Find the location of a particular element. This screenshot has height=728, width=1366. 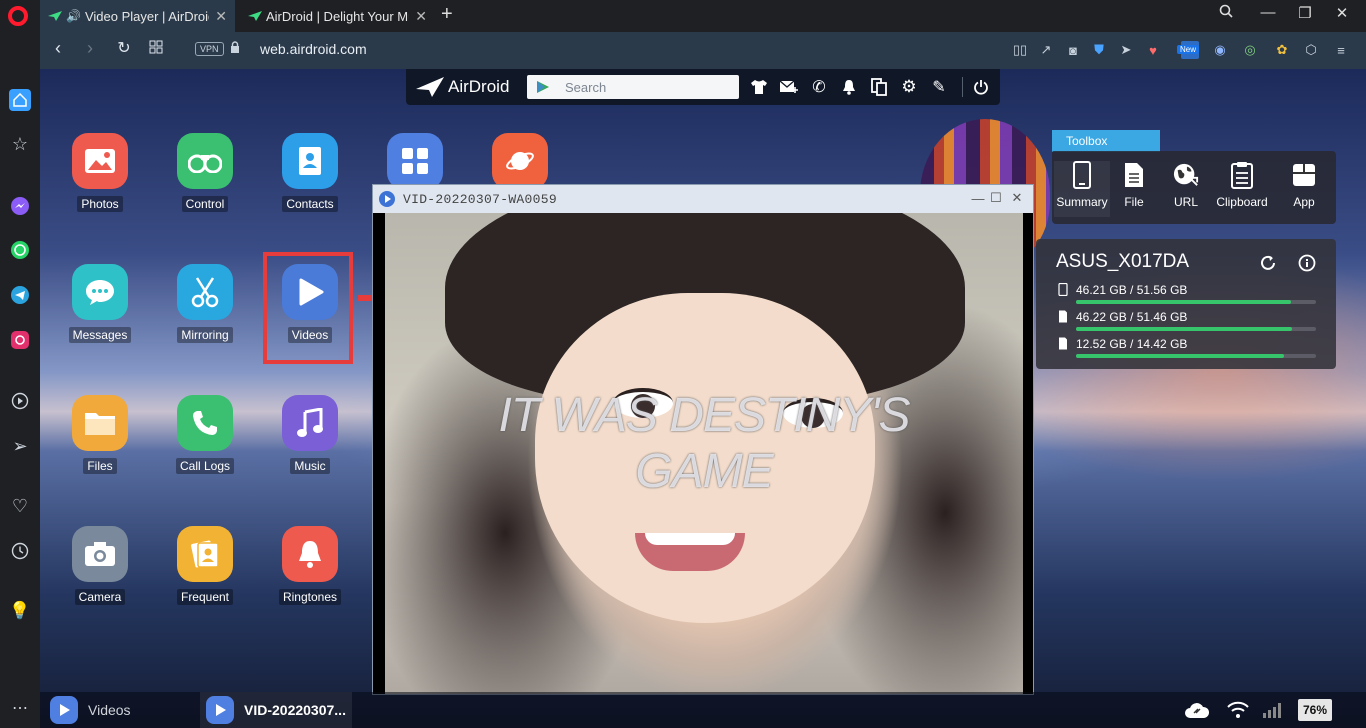

instagram-icon is located at coordinates (20, 340).